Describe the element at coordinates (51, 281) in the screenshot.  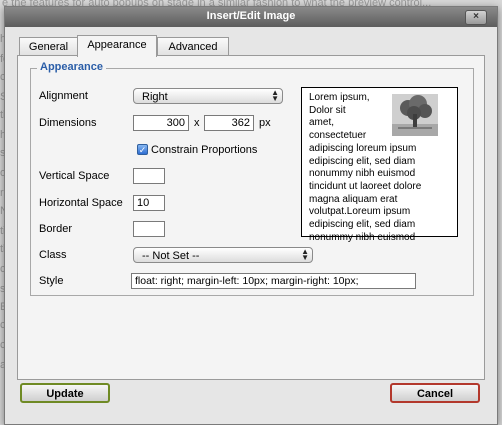
I see `style-label: Style` at that location.